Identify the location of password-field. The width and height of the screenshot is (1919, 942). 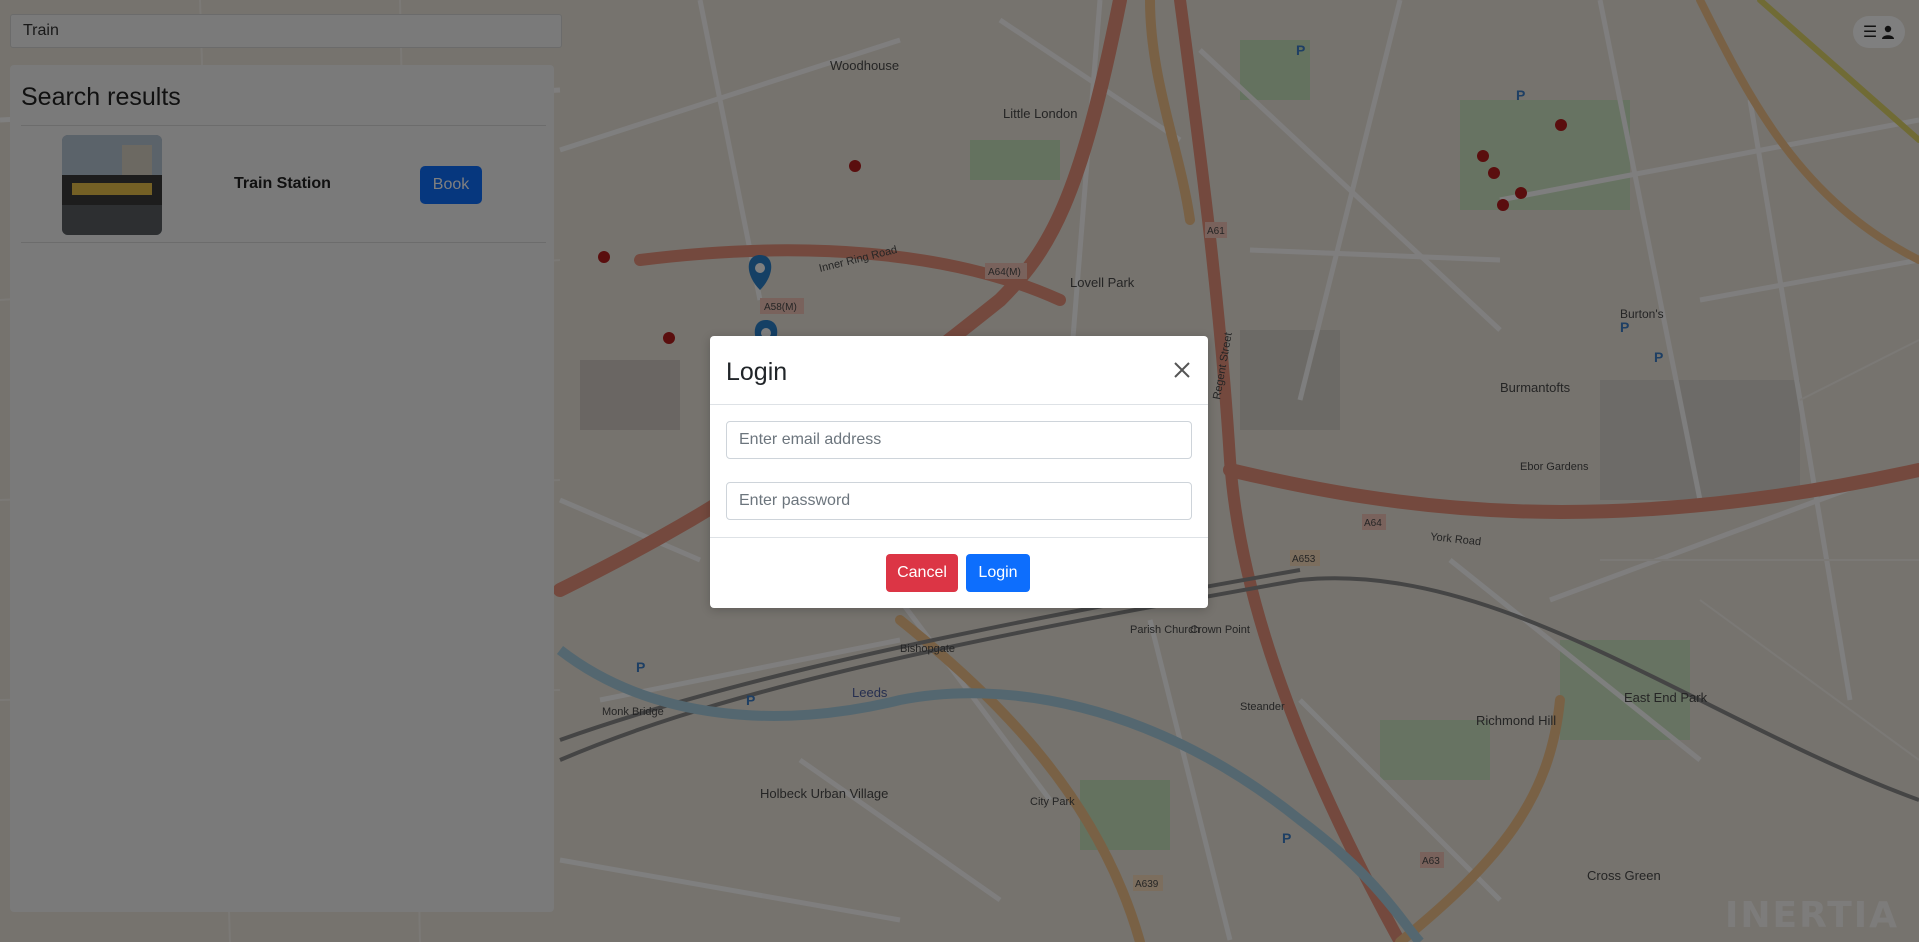
(959, 501).